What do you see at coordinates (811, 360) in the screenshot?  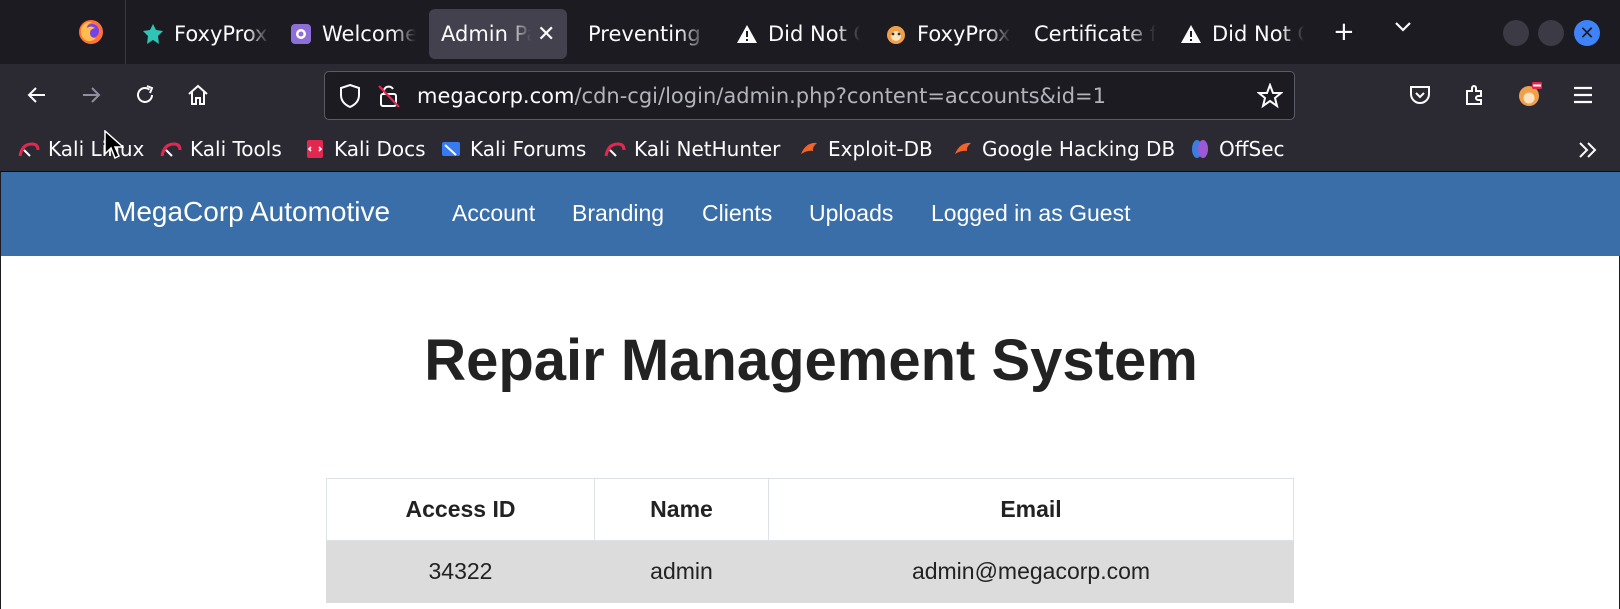 I see `page-title: Repair Management System` at bounding box center [811, 360].